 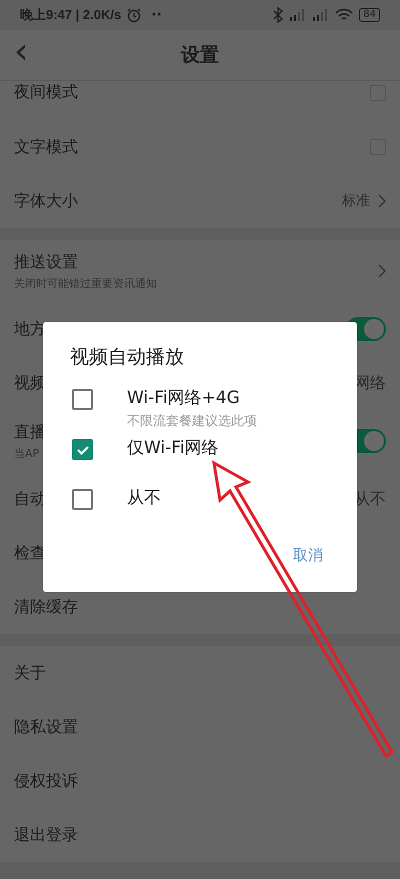 What do you see at coordinates (200, 55) in the screenshot?
I see `page-title: 设置` at bounding box center [200, 55].